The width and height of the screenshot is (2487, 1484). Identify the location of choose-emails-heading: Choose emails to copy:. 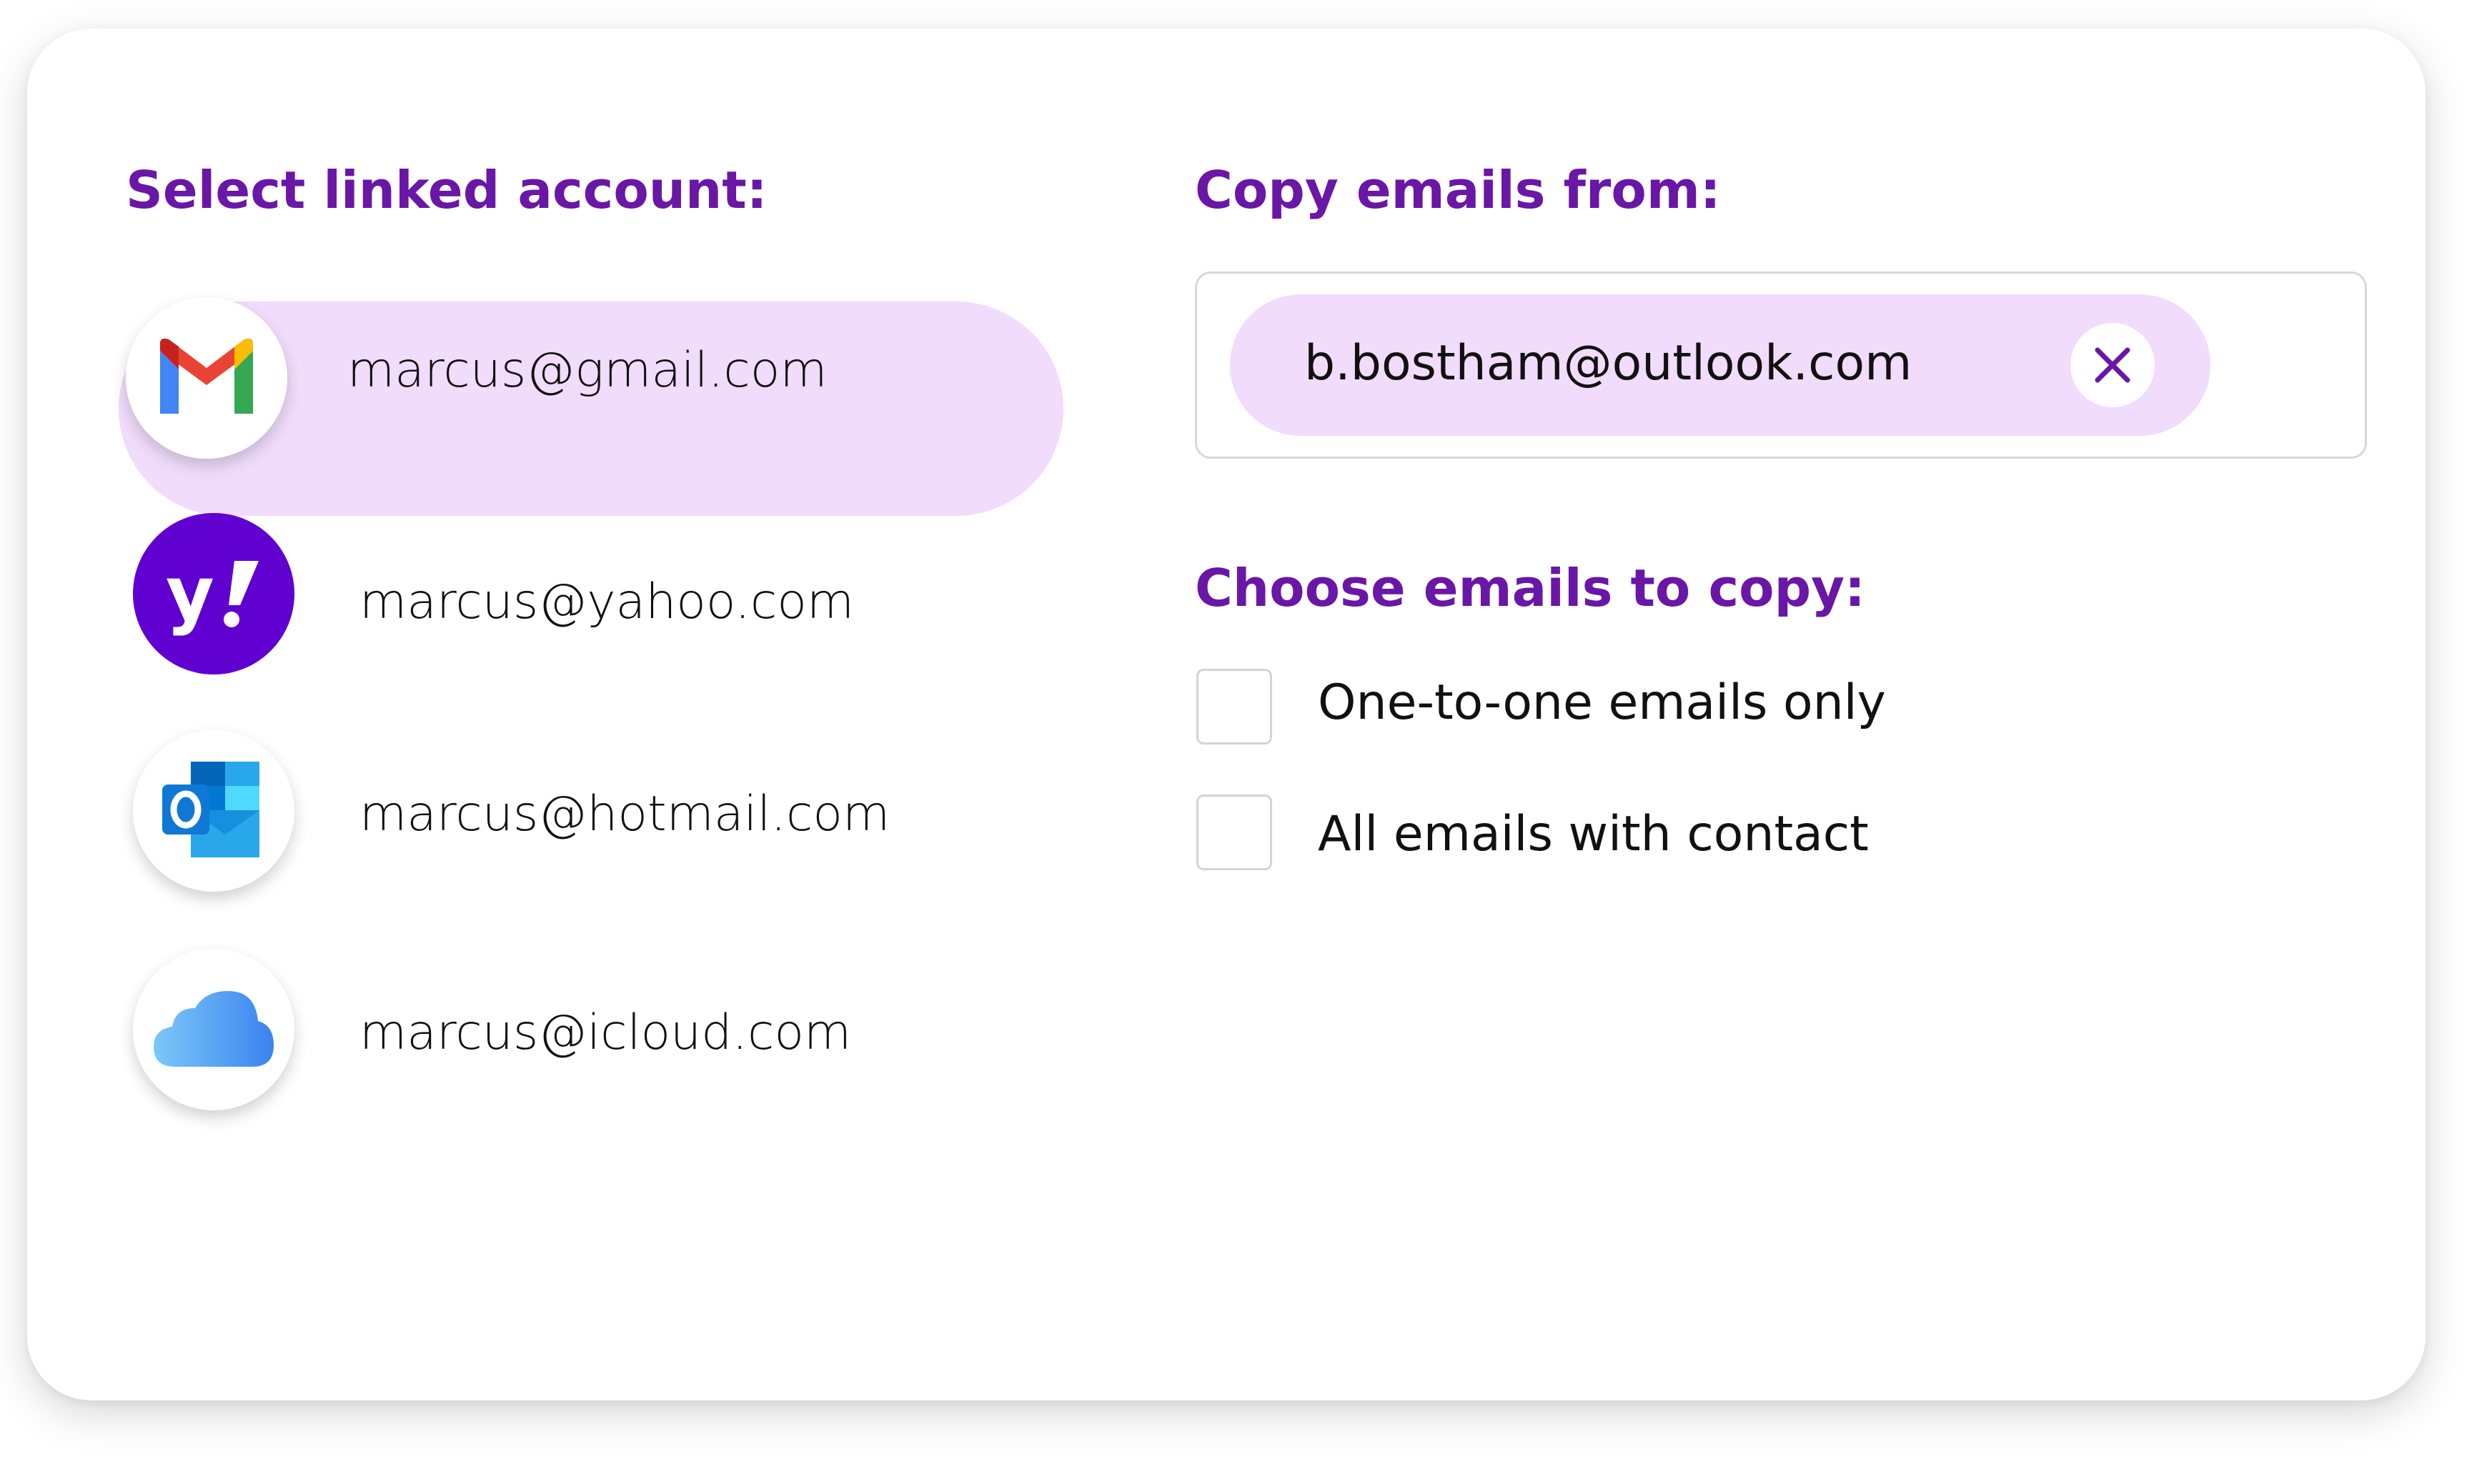
(1530, 588).